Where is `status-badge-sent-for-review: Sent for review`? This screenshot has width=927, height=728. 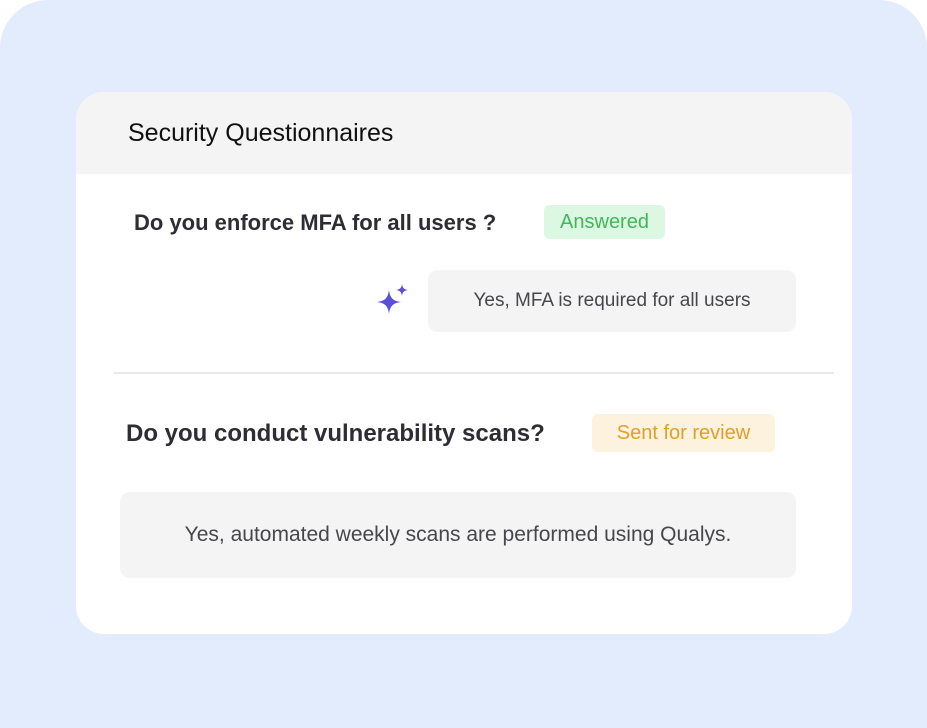 status-badge-sent-for-review: Sent for review is located at coordinates (683, 433).